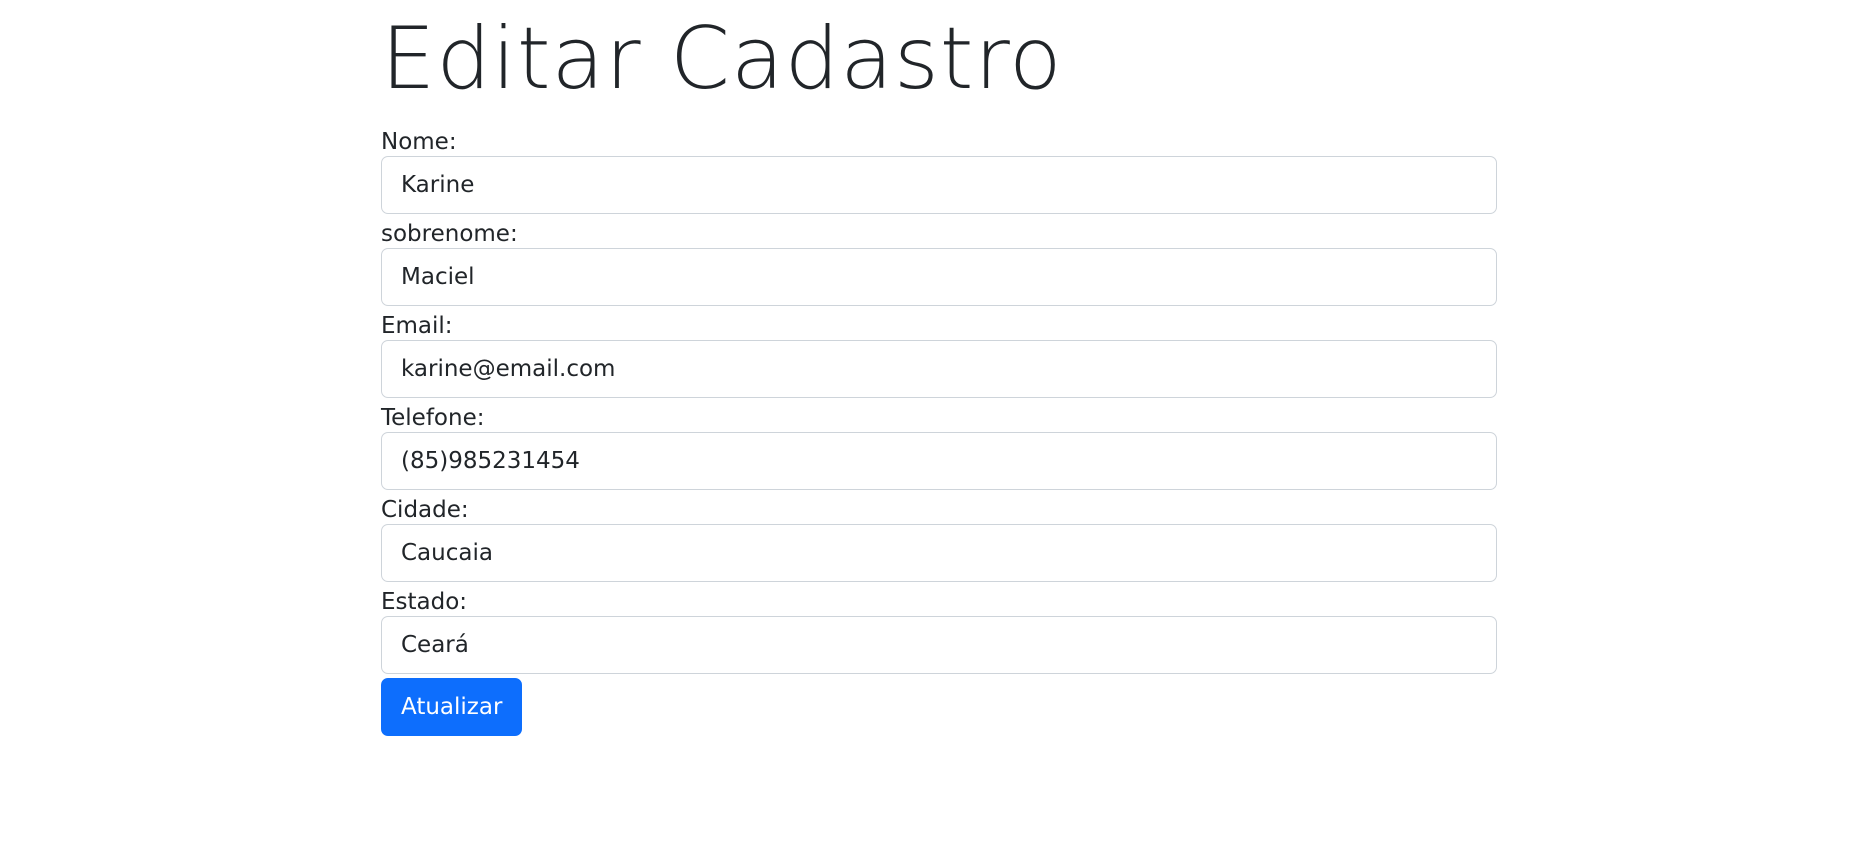 The image size is (1863, 841). Describe the element at coordinates (452, 707) in the screenshot. I see `update-button: Atualizar` at that location.